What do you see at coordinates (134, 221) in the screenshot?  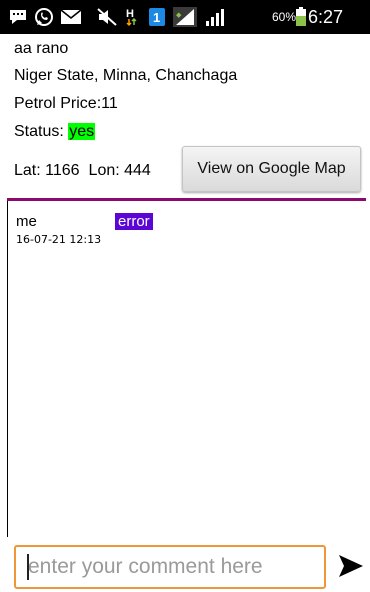 I see `comment-text: error` at bounding box center [134, 221].